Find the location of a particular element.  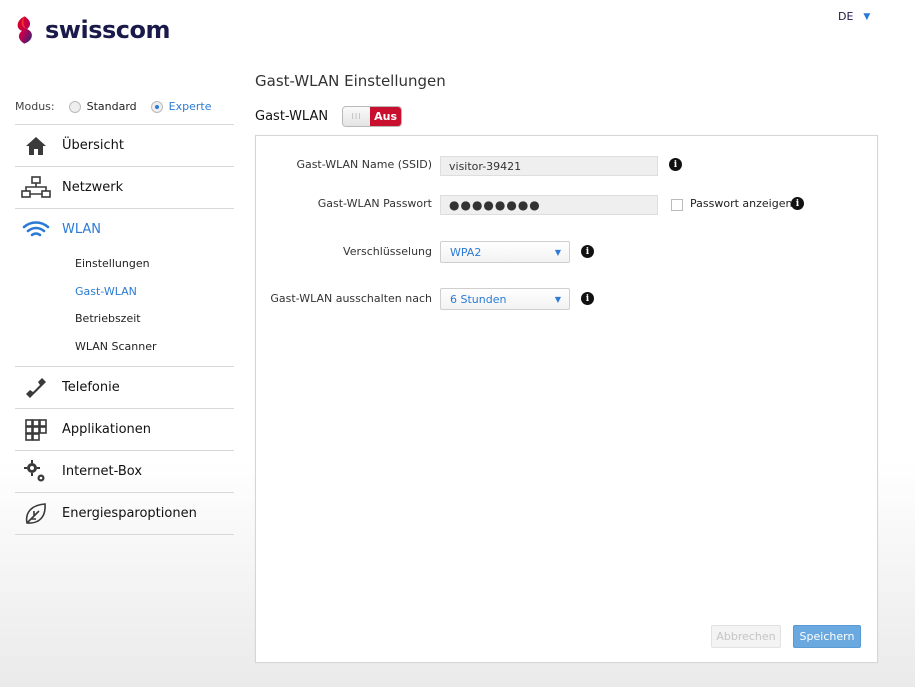

sidebar-item-applikationen: Applikationen is located at coordinates (124, 429).